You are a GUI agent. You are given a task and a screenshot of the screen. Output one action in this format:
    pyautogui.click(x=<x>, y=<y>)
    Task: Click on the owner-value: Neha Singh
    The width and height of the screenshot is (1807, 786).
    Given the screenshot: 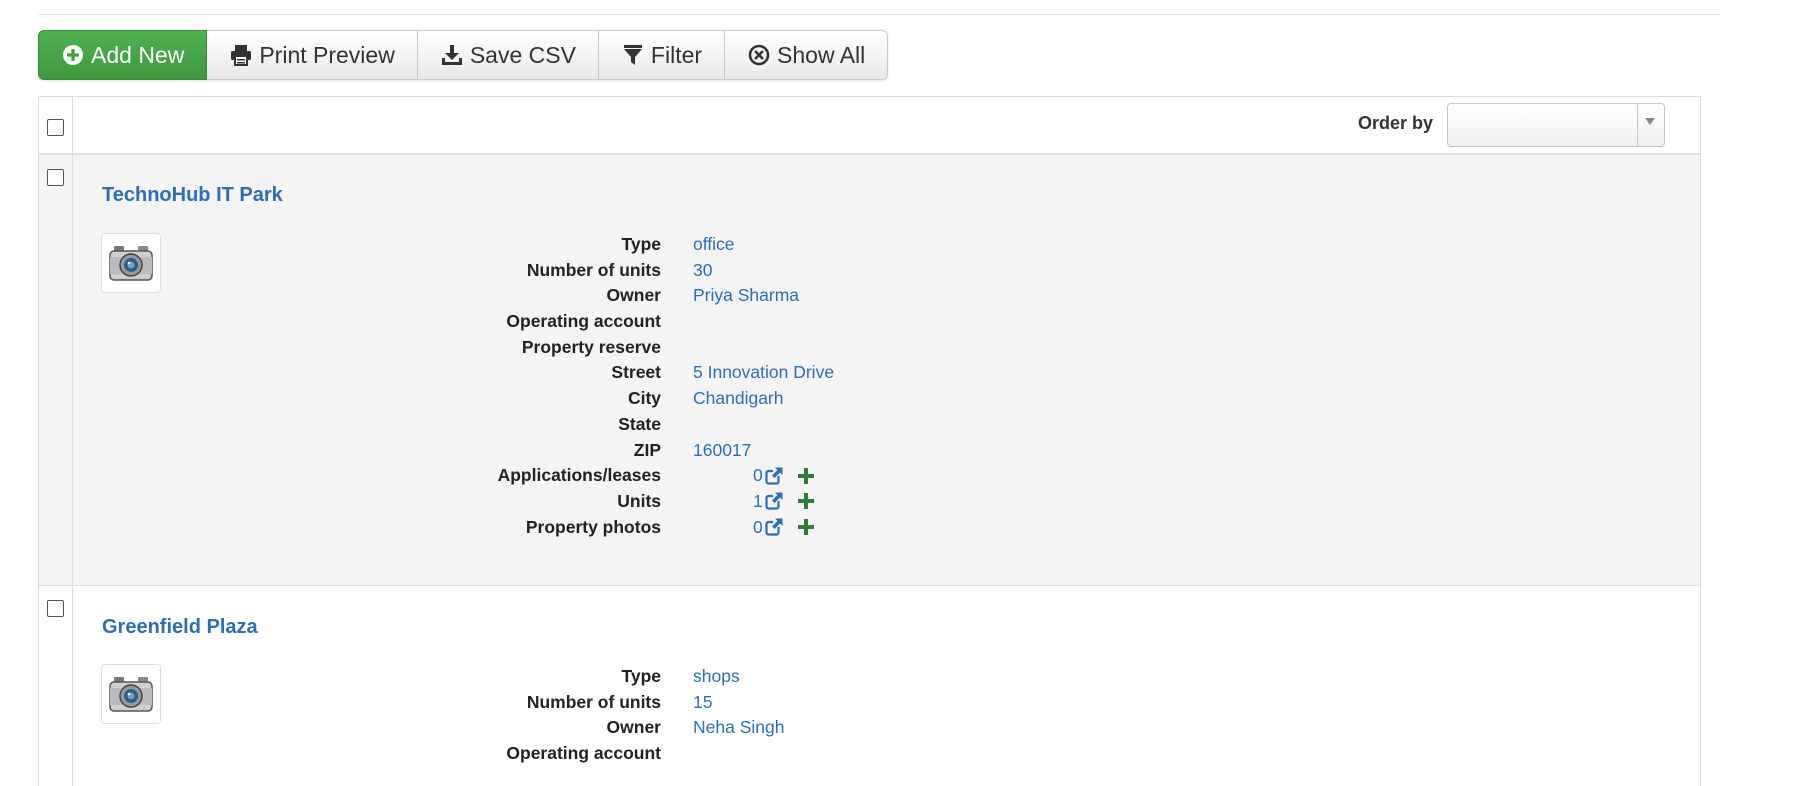 What is the action you would take?
    pyautogui.click(x=738, y=727)
    